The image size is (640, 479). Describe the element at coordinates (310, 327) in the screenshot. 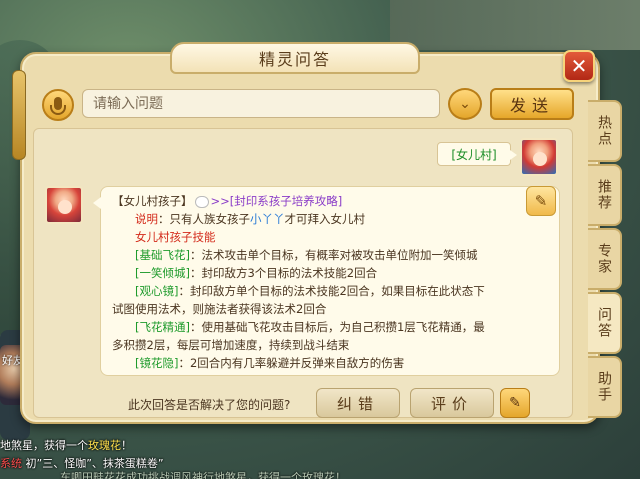

I see `skill-line: [飞花精通]：使用基础飞花攻击目标后，为自己积攒1层飞花精通，最` at that location.